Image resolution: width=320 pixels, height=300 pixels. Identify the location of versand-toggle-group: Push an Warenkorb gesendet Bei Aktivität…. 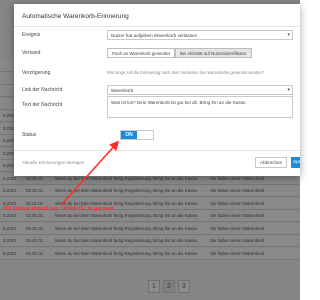
(179, 53).